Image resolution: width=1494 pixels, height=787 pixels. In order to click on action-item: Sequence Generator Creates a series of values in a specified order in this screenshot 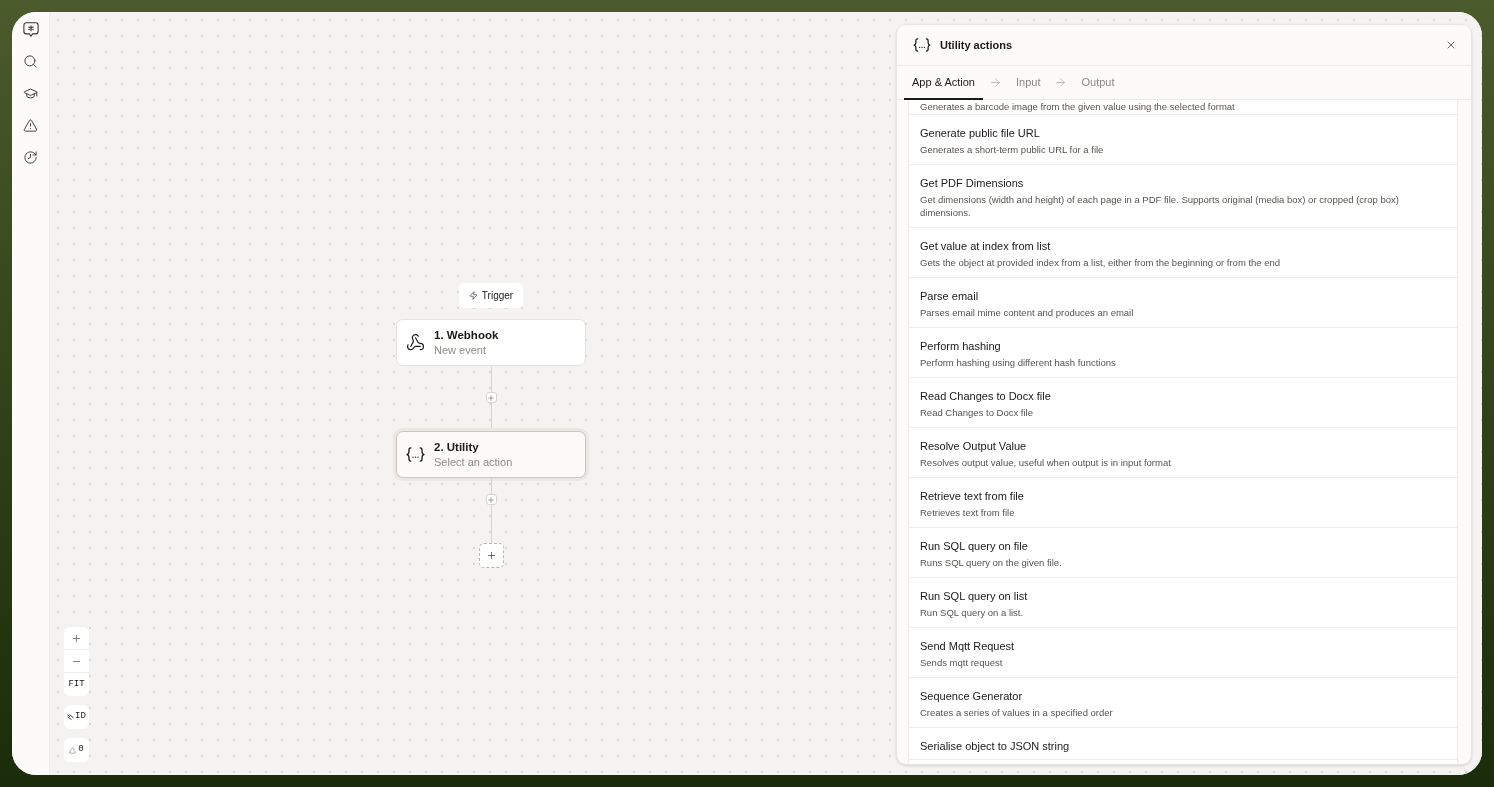, I will do `click(1183, 703)`.